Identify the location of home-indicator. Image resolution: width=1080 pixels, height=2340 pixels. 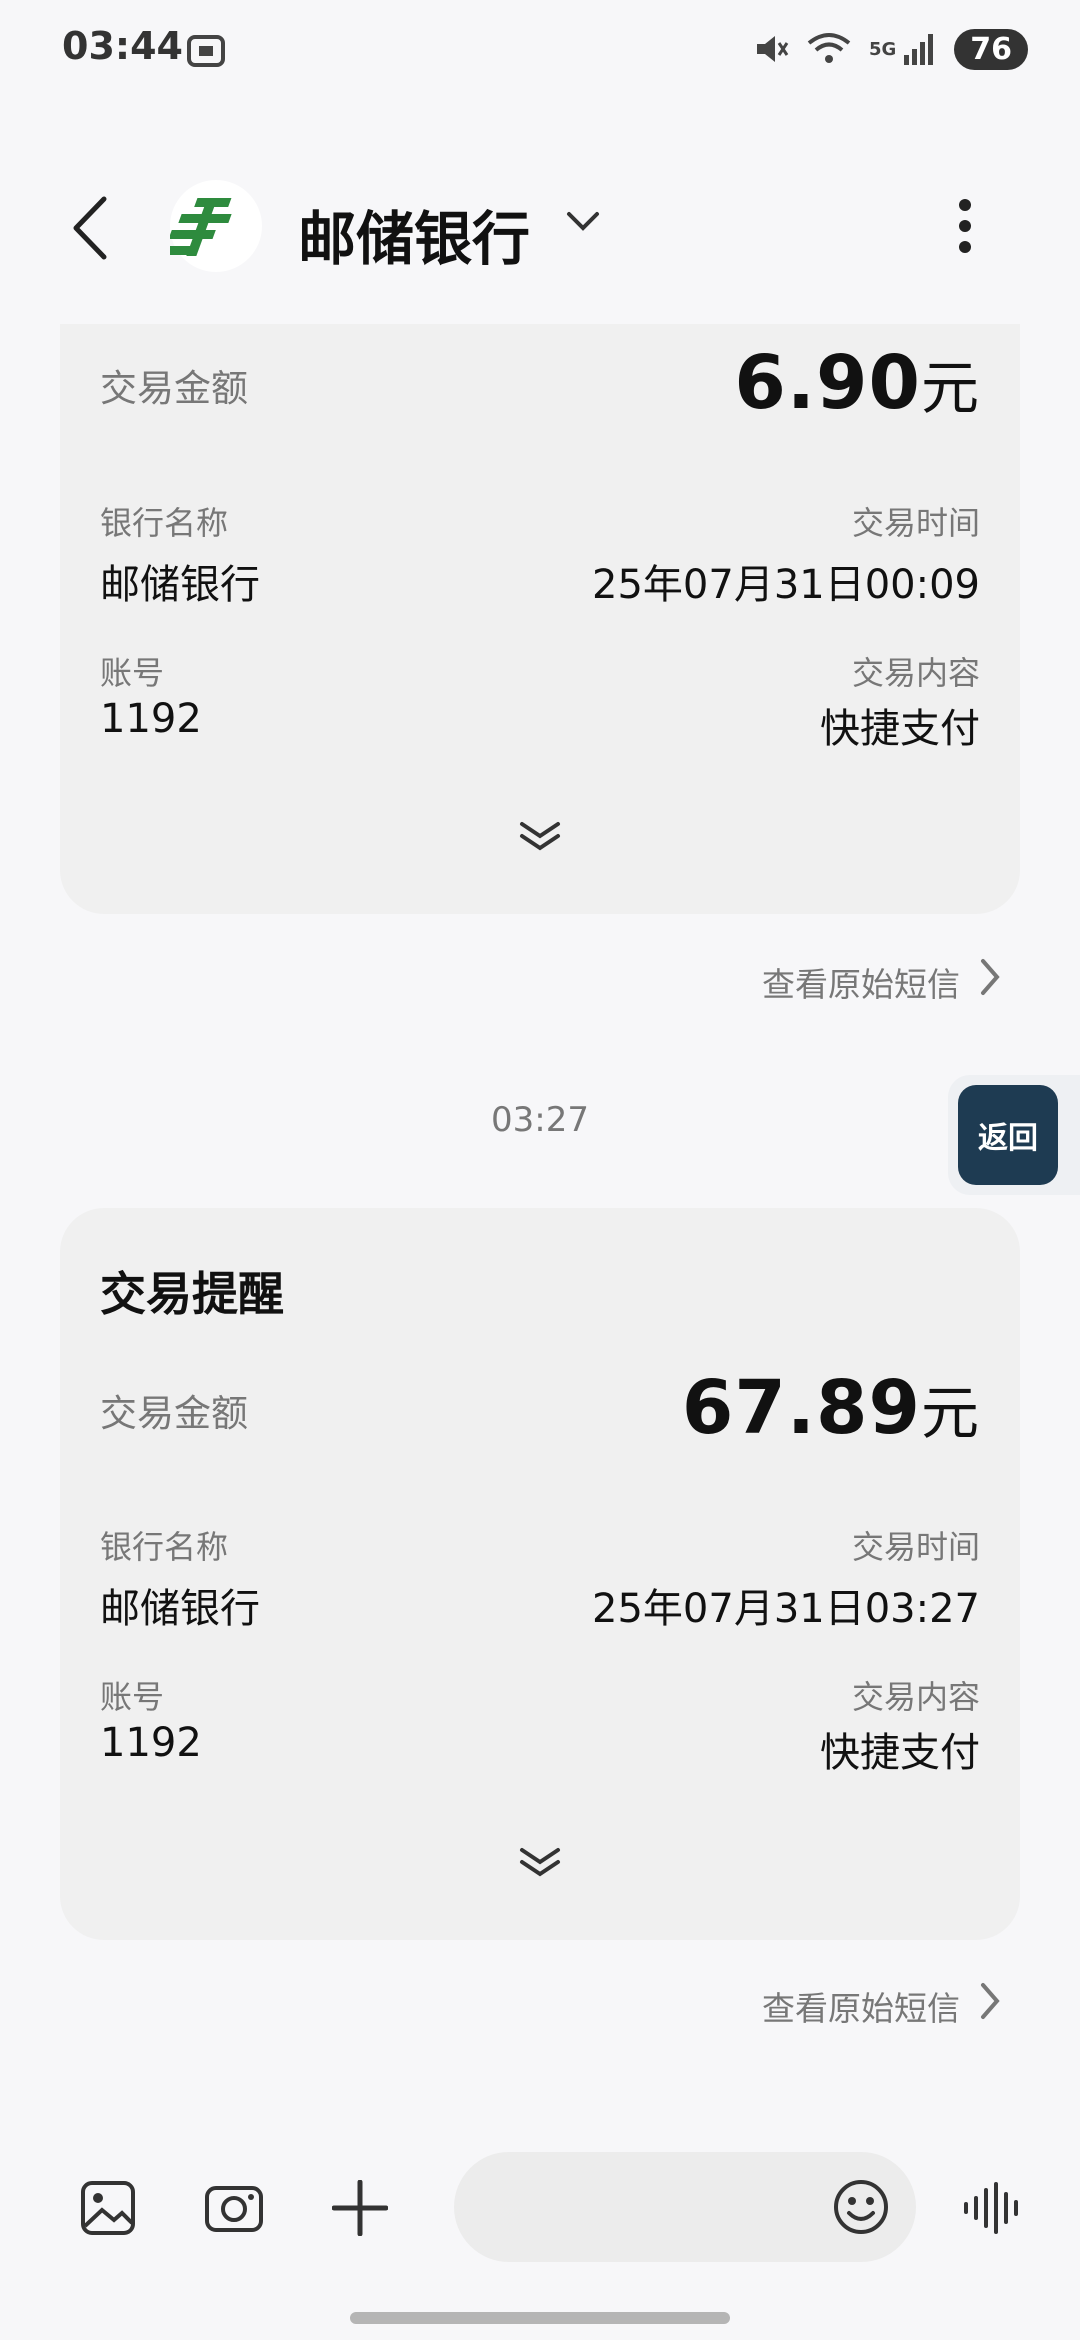
(540, 2318).